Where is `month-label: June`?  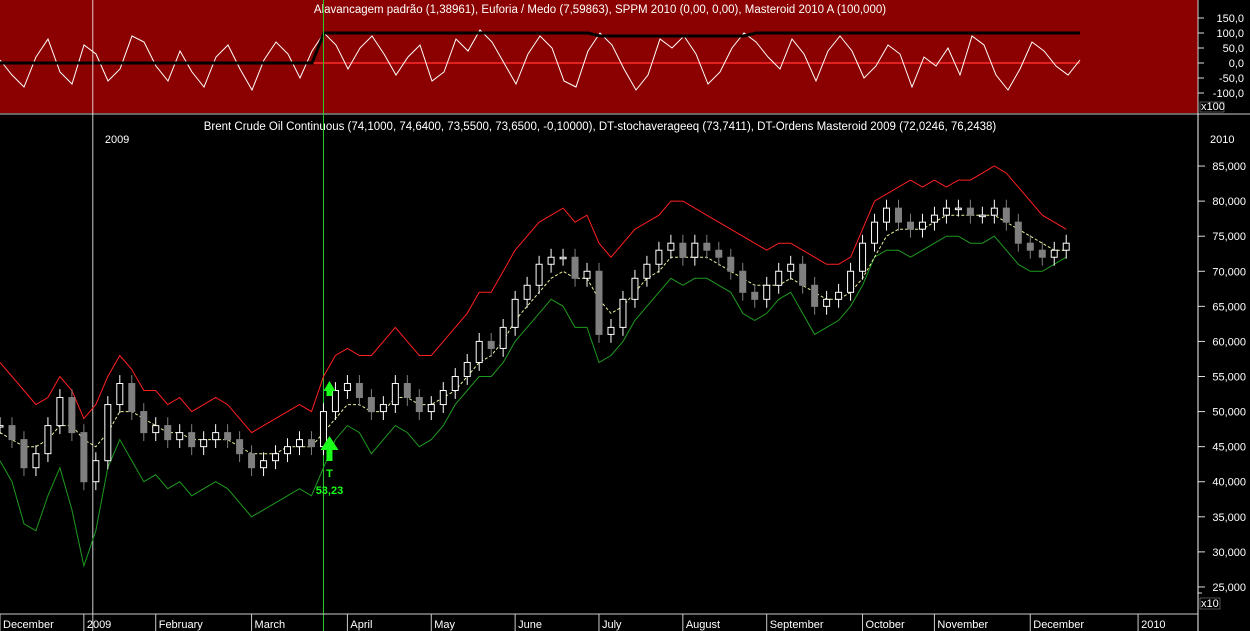 month-label: June is located at coordinates (530, 625).